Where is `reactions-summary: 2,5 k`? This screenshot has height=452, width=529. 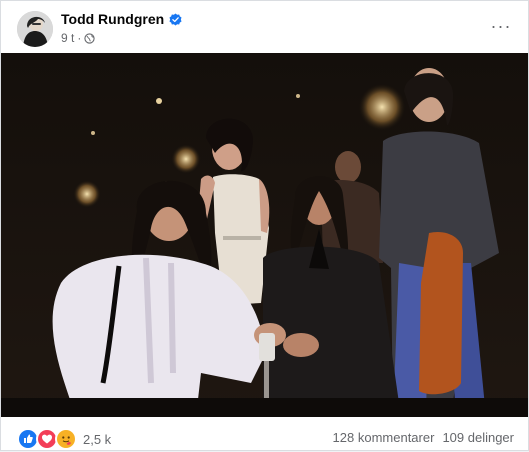 reactions-summary: 2,5 k is located at coordinates (64, 439).